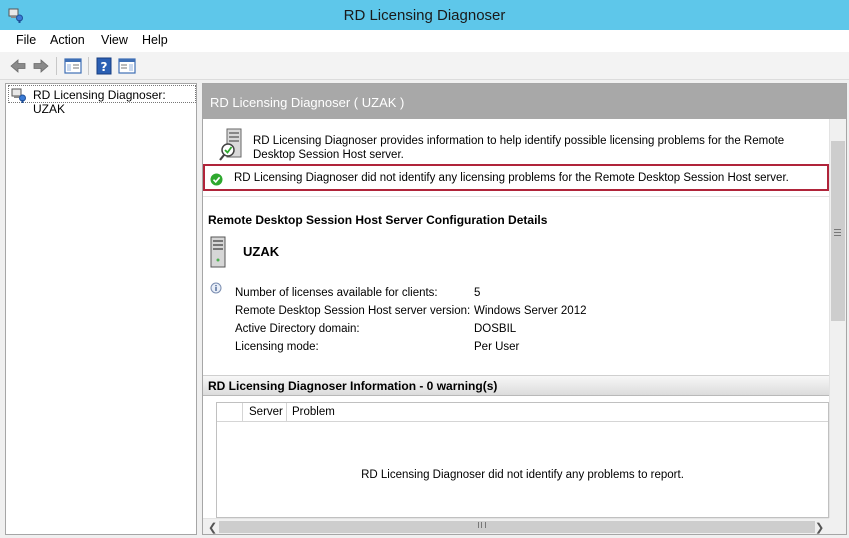  I want to click on menu-bar: File Action View Help, so click(424, 41).